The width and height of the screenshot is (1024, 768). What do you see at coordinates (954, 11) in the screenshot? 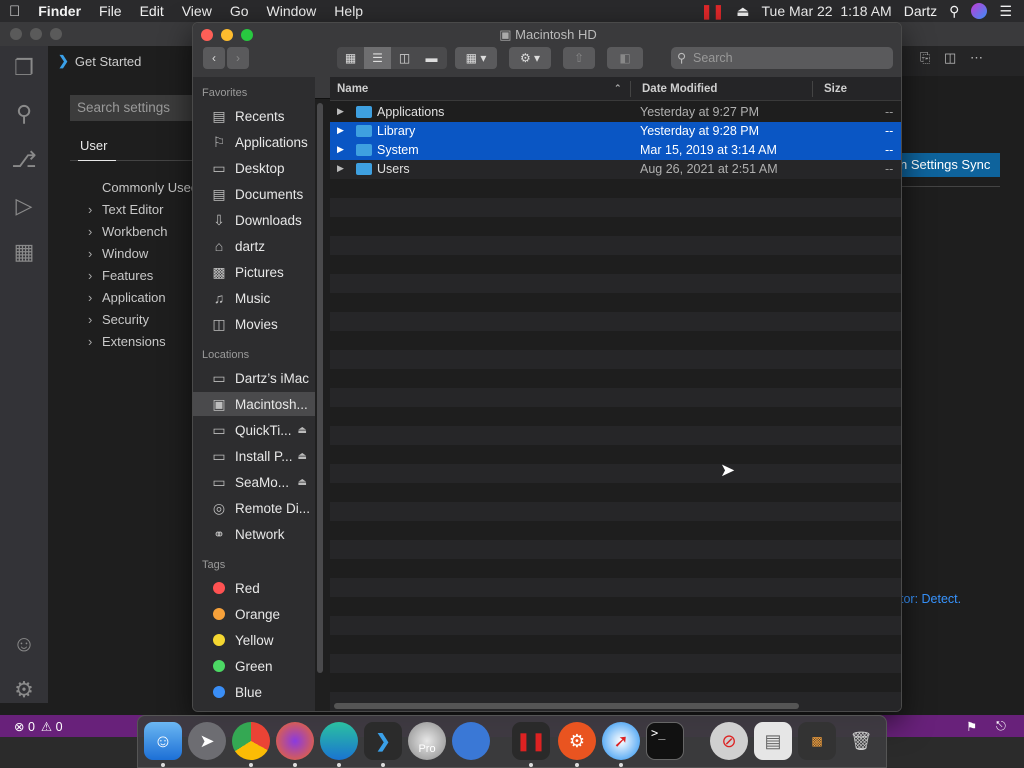
I see `spotlight-icon: ⚲` at bounding box center [954, 11].